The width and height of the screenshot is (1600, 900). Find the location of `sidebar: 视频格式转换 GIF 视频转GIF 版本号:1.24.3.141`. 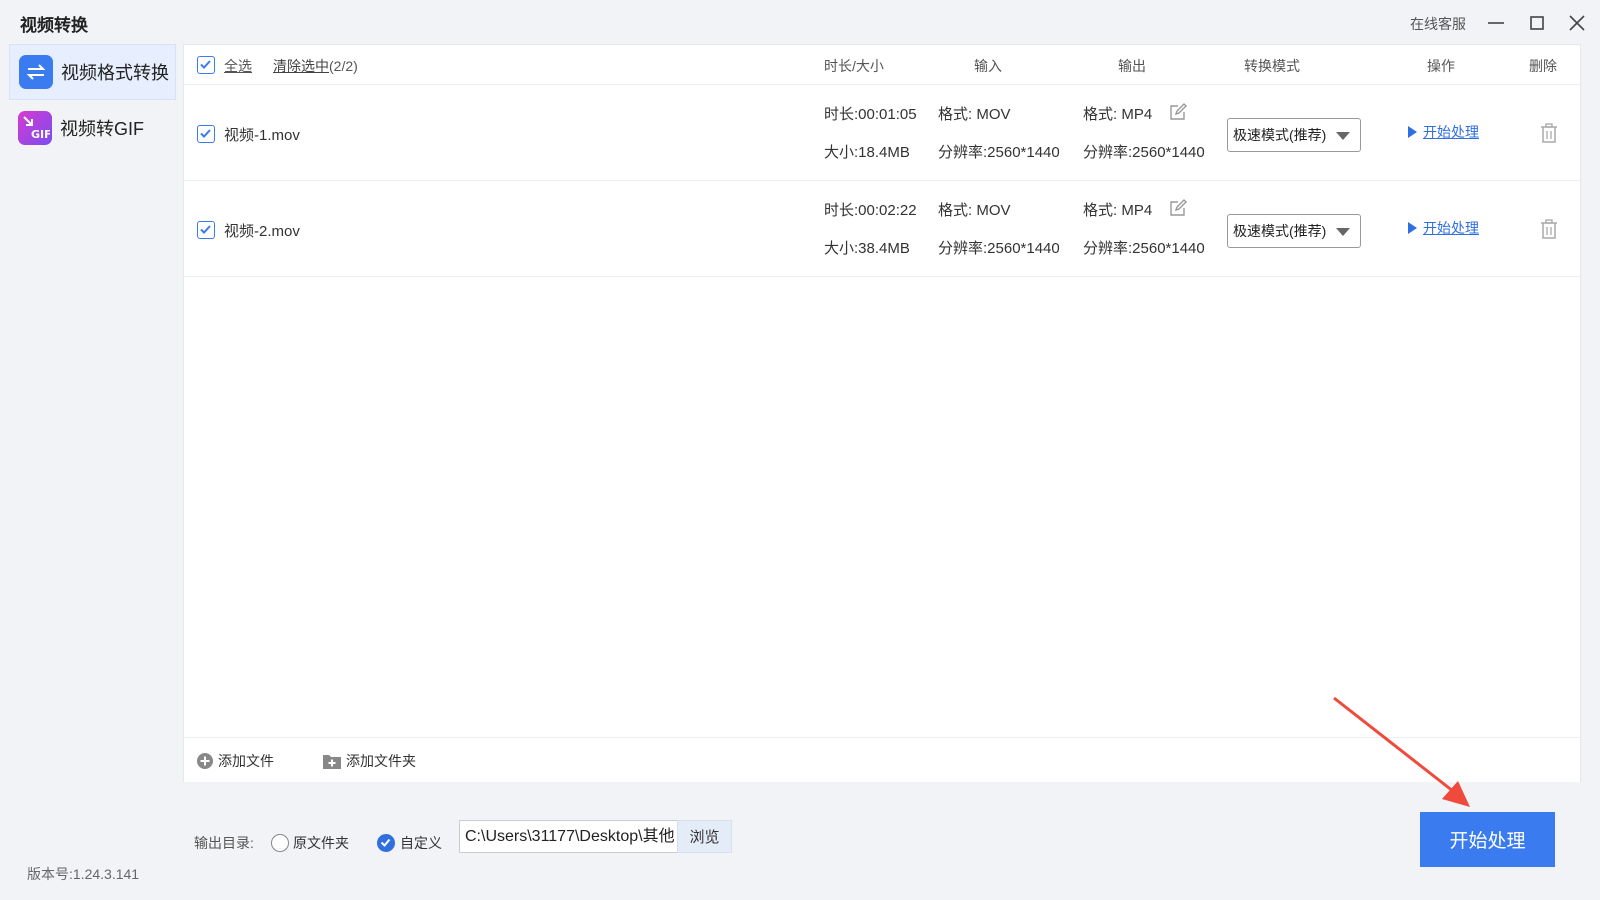

sidebar: 视频格式转换 GIF 视频转GIF 版本号:1.24.3.141 is located at coordinates (89, 472).